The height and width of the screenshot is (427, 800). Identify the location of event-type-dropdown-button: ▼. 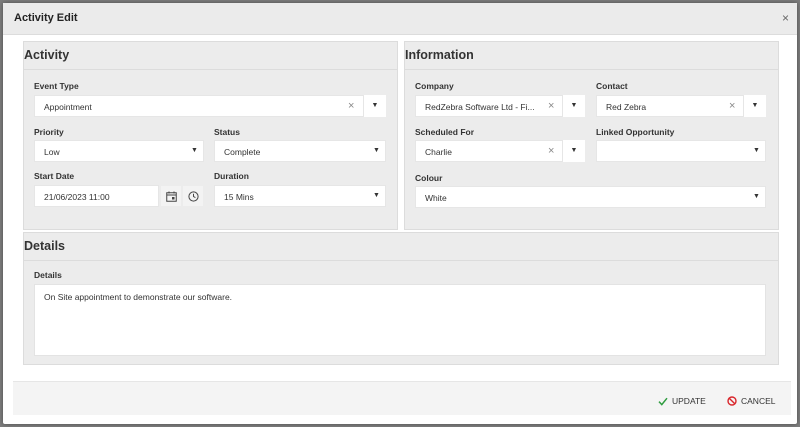
(375, 106).